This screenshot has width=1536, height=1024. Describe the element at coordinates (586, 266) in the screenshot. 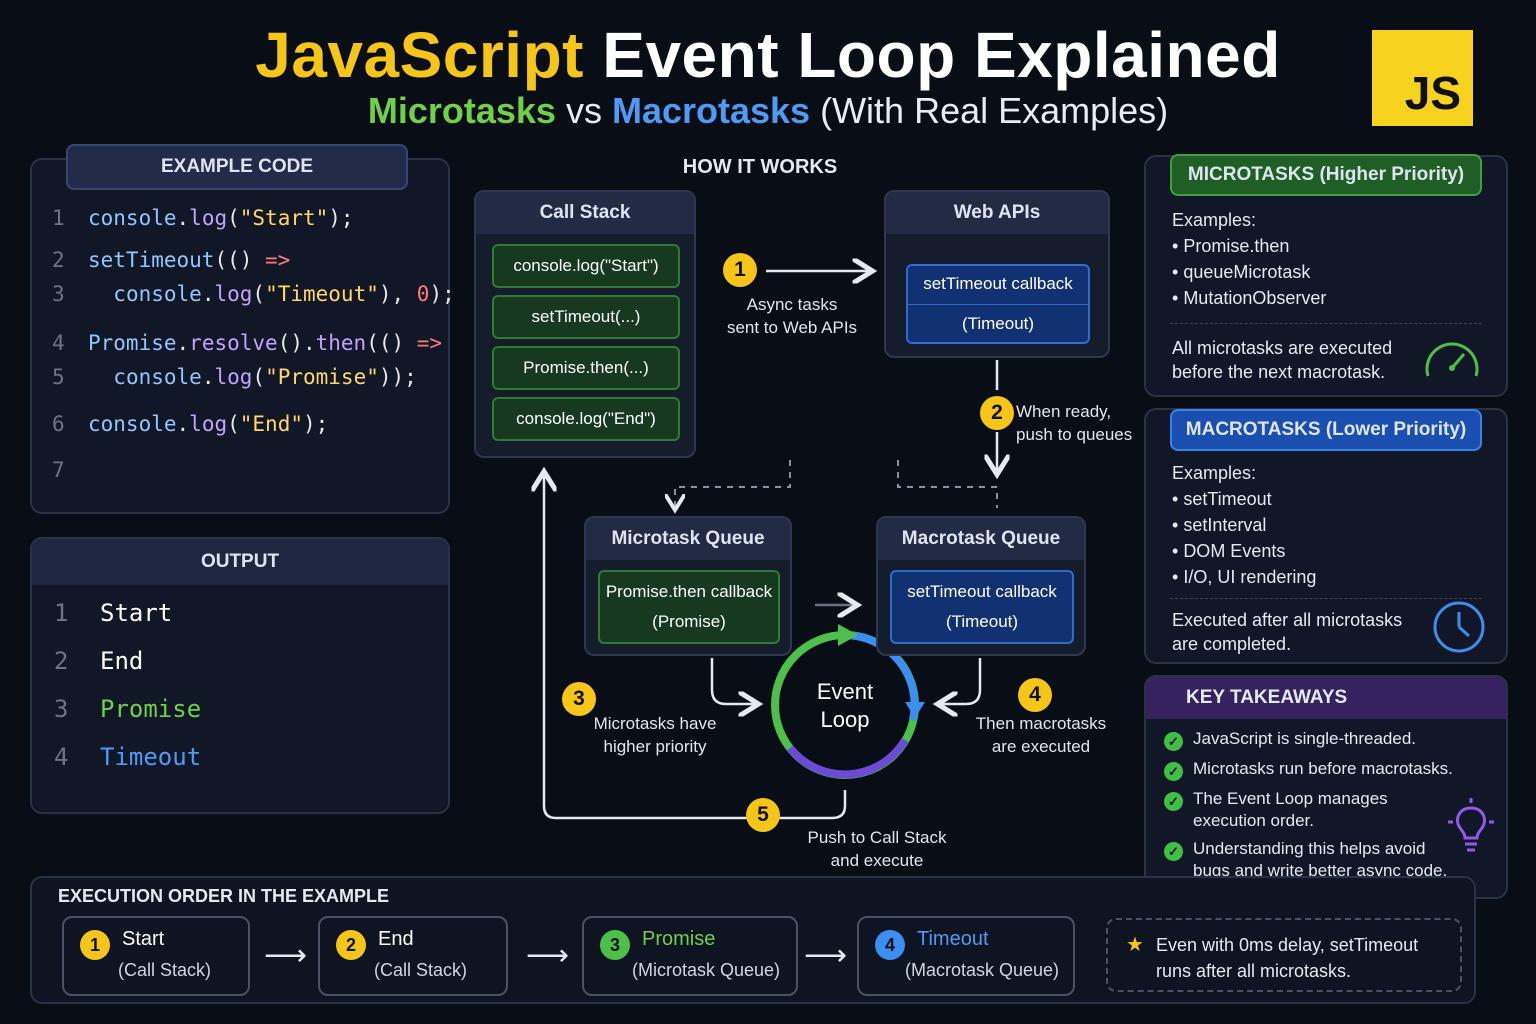

I see `call-stack-item: console.log("Start")` at that location.